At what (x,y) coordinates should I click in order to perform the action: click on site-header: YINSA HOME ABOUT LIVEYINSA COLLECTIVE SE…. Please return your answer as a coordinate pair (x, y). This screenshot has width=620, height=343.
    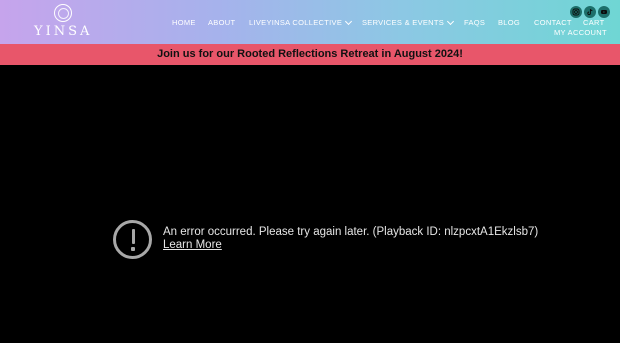
    Looking at the image, I should click on (310, 22).